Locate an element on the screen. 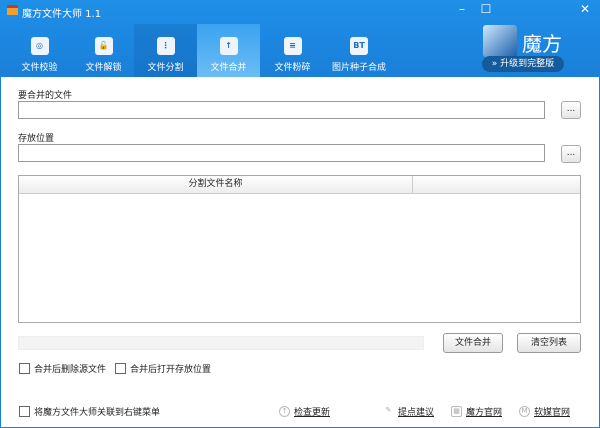 The width and height of the screenshot is (600, 428). dest-folder-input is located at coordinates (281, 153).